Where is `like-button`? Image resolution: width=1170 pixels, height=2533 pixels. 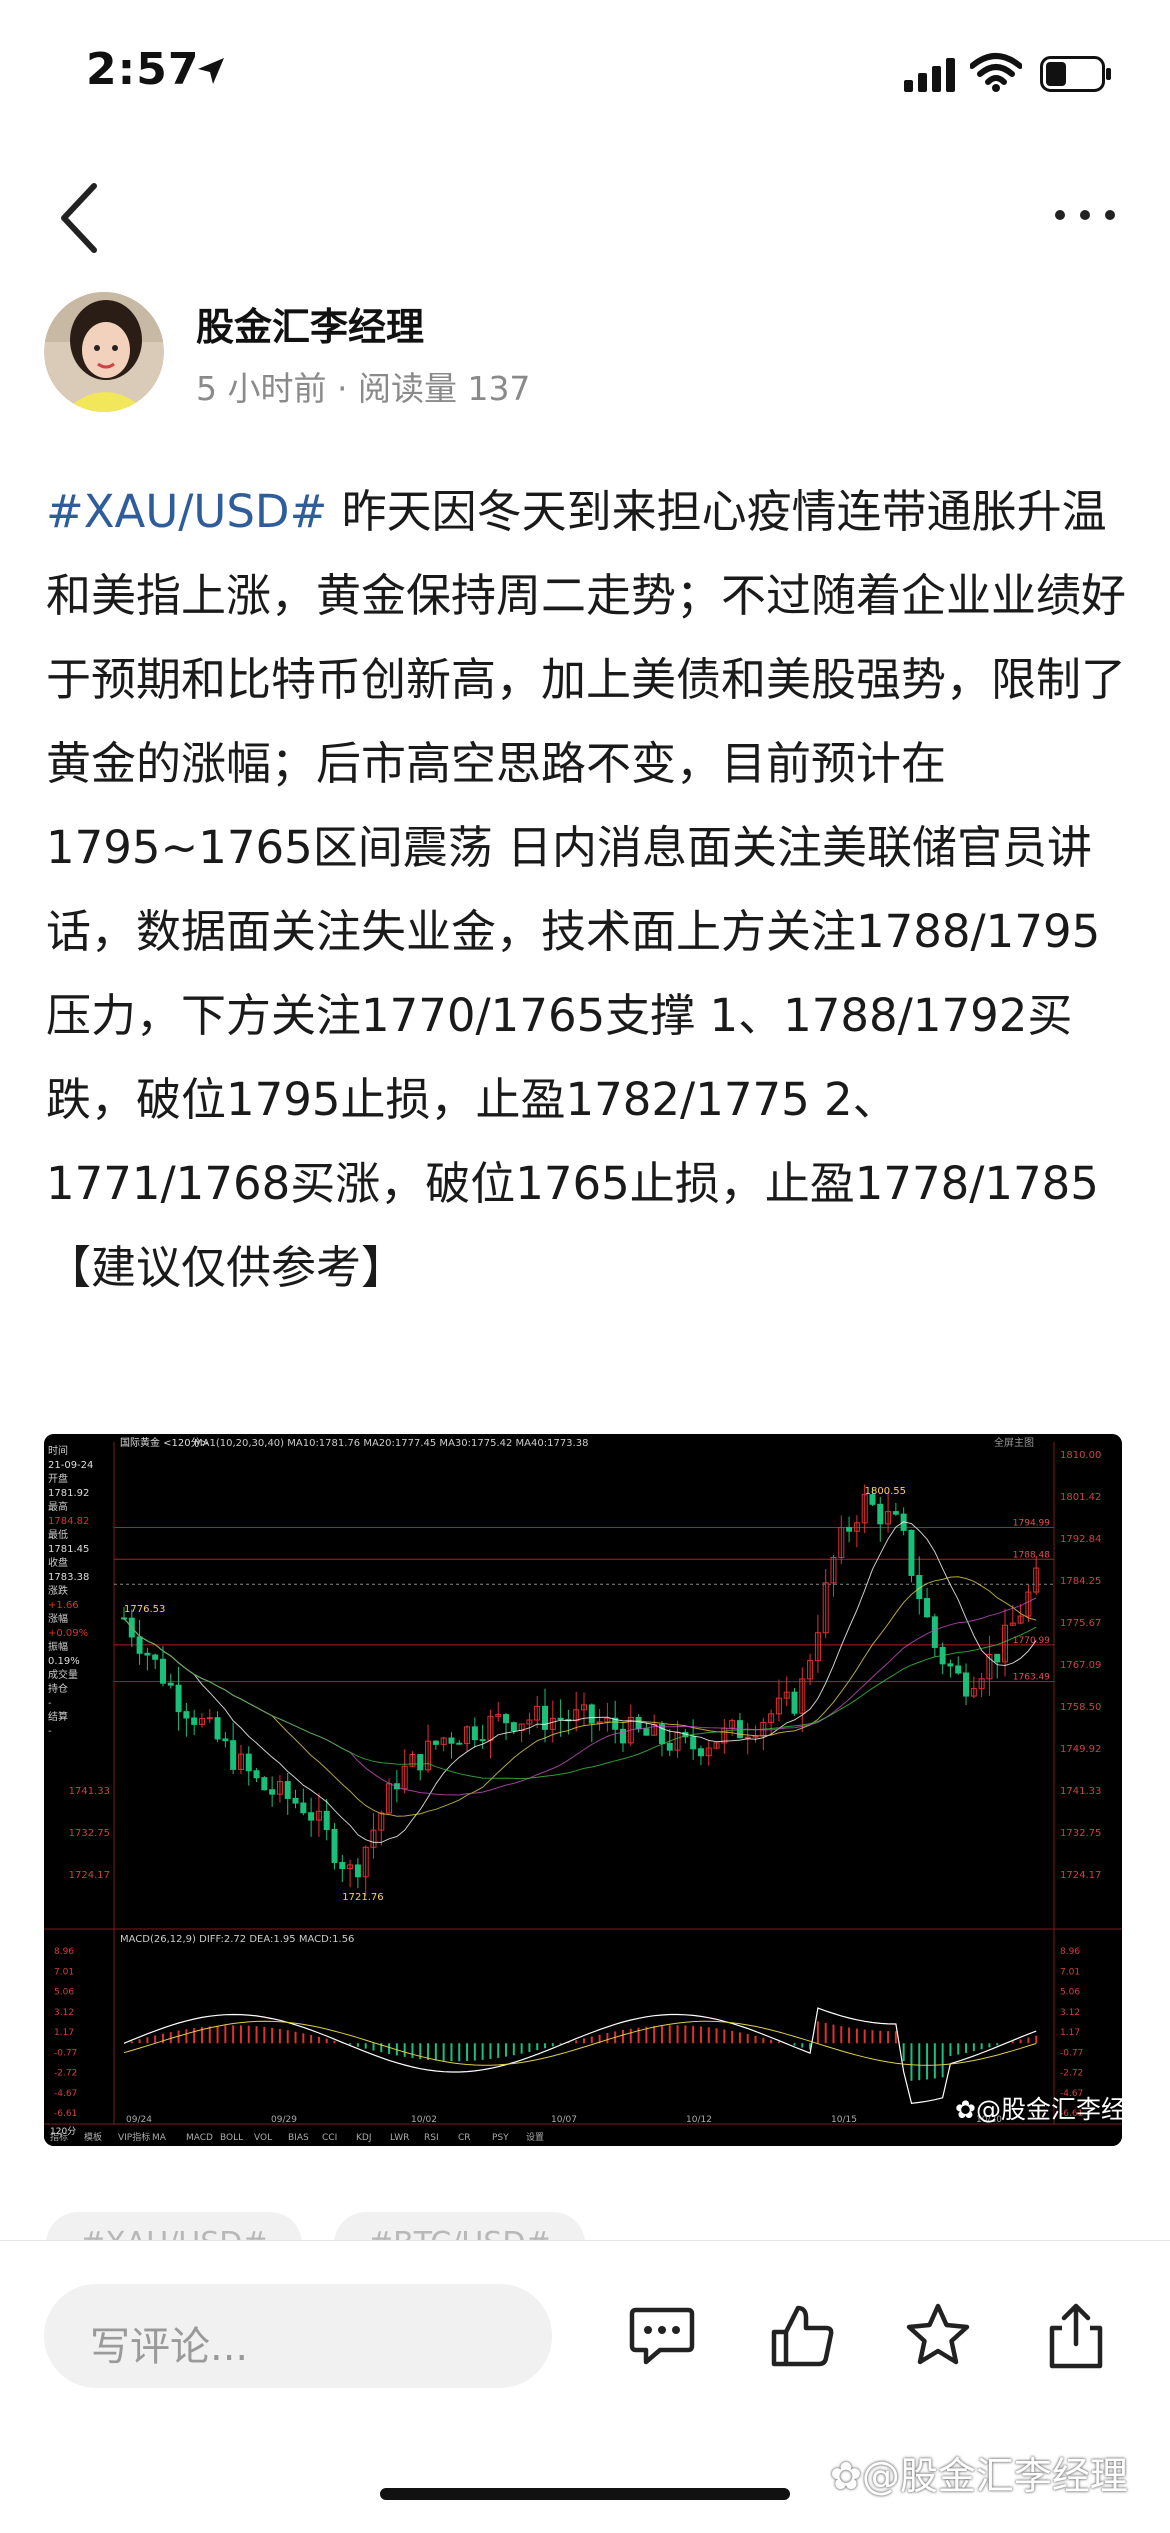
like-button is located at coordinates (802, 2336).